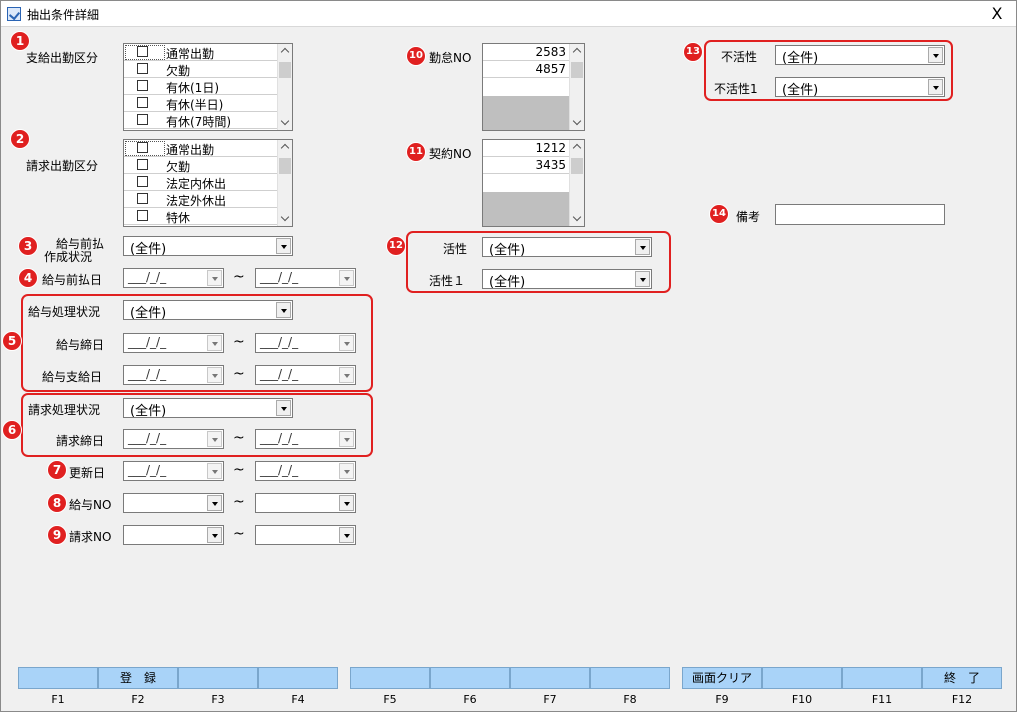 This screenshot has width=1017, height=712. What do you see at coordinates (208, 246) in the screenshot?
I see `kyuyo-maebarai-status-select: (全件)` at bounding box center [208, 246].